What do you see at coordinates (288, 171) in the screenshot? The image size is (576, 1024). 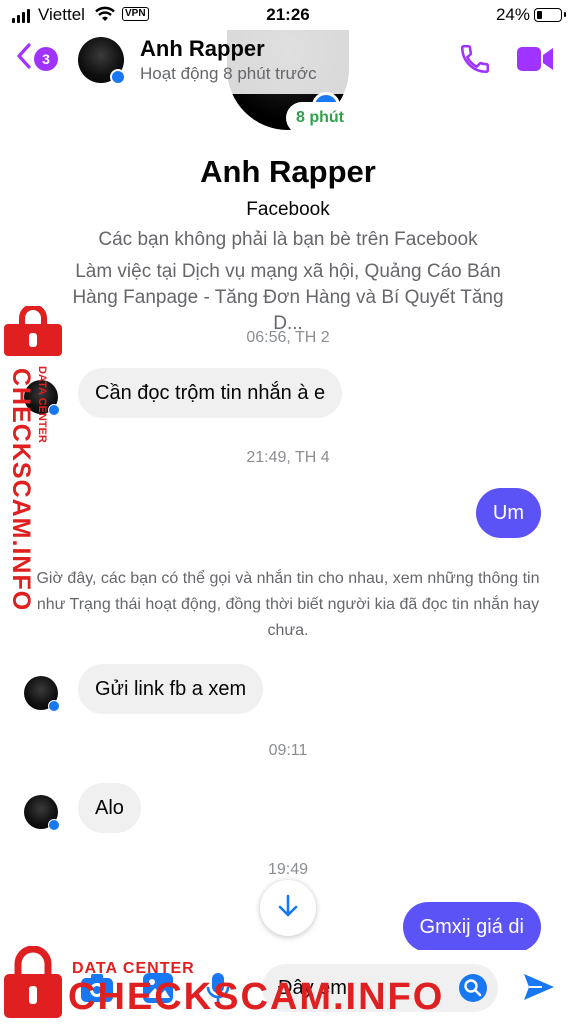 I see `profile-name: Anh Rapper` at bounding box center [288, 171].